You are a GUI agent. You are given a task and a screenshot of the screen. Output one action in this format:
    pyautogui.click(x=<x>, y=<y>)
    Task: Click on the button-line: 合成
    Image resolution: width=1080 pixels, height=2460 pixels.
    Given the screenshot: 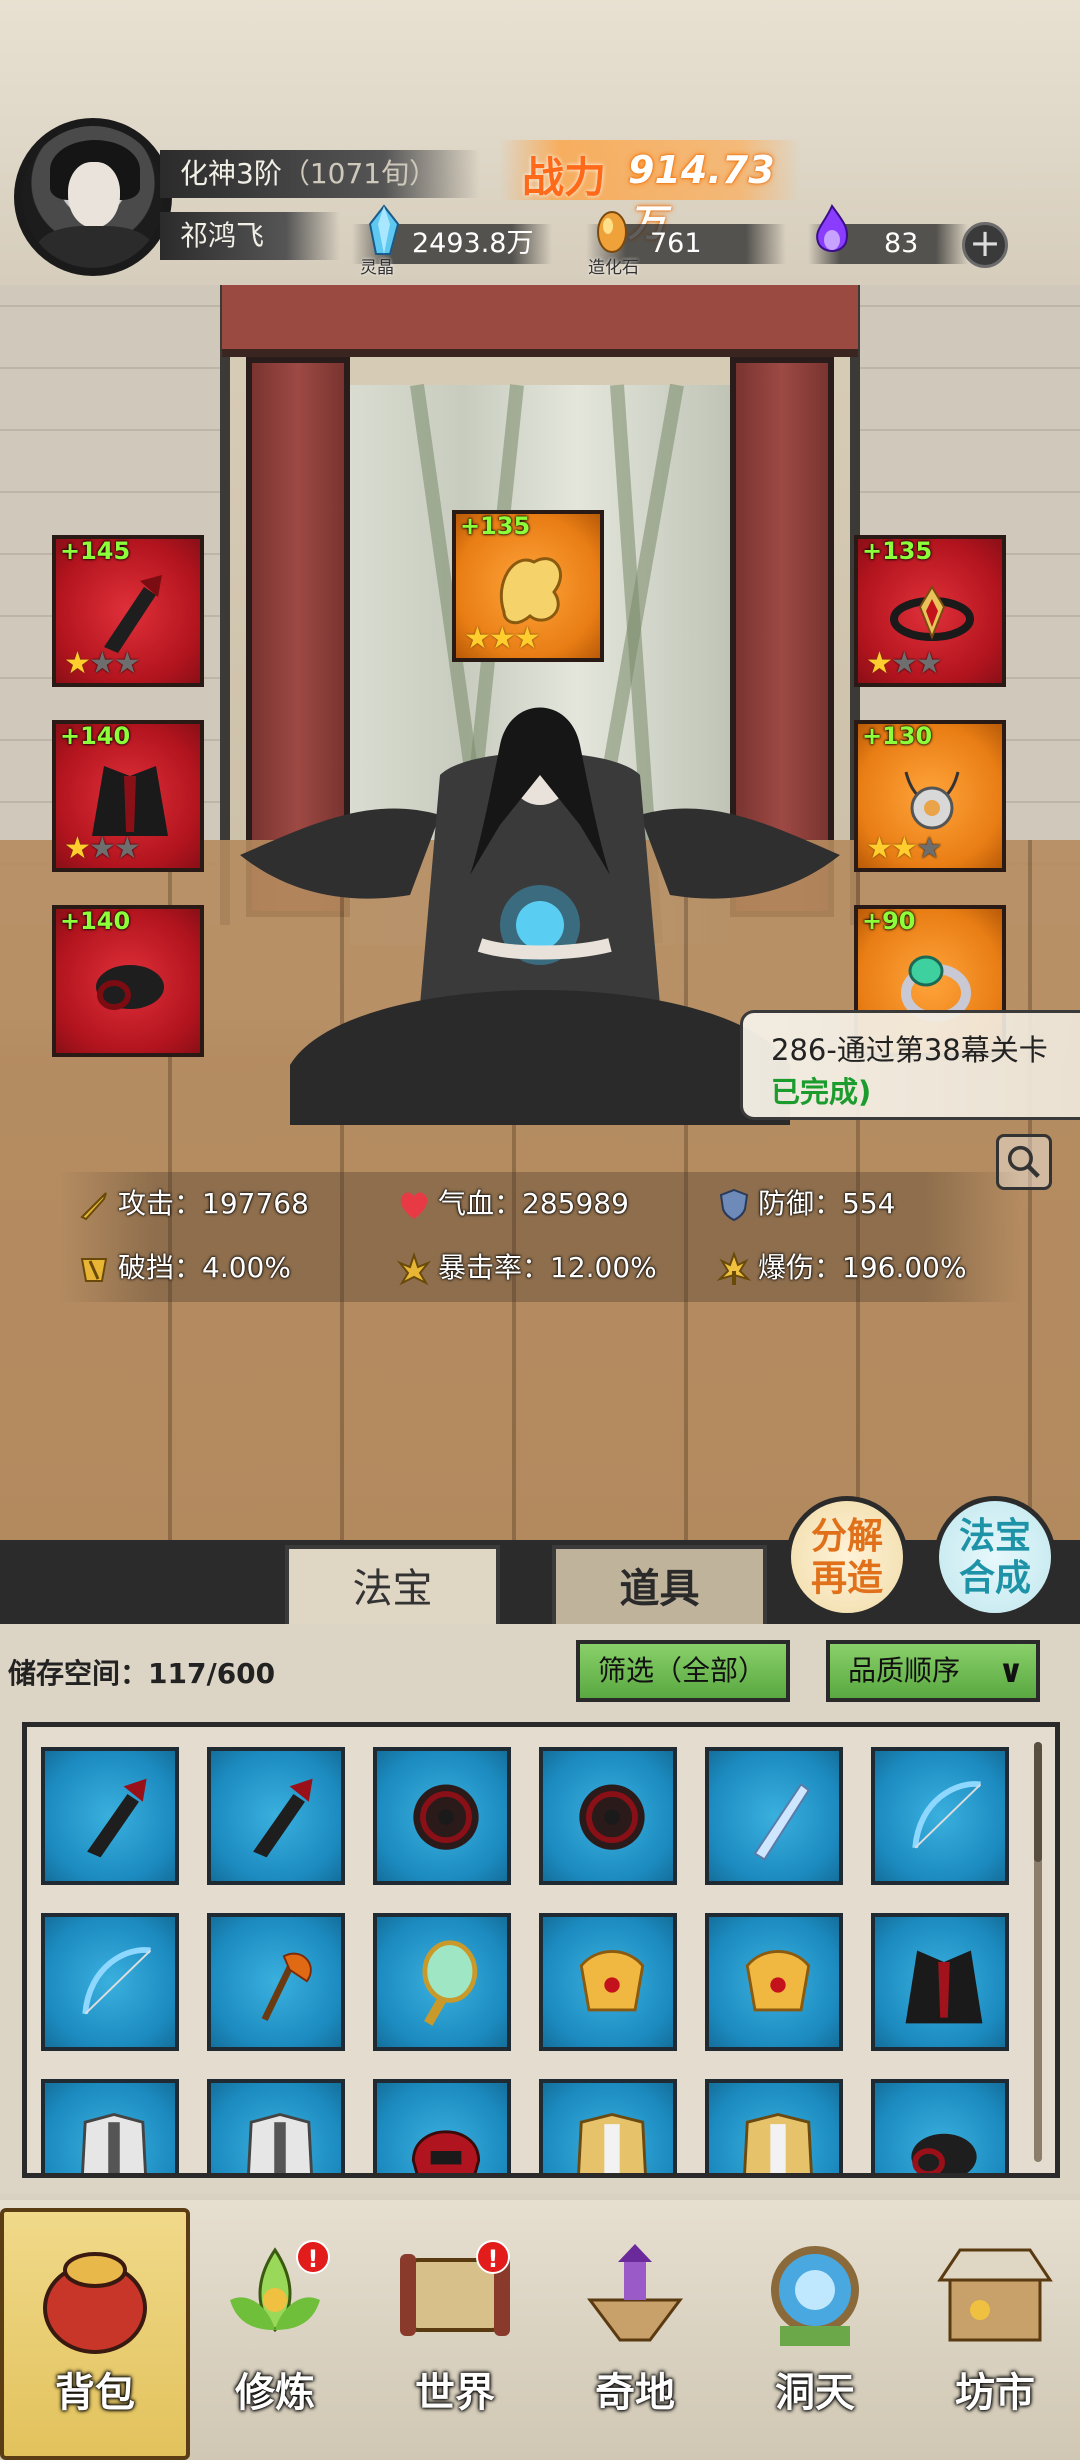 What is the action you would take?
    pyautogui.click(x=994, y=1578)
    